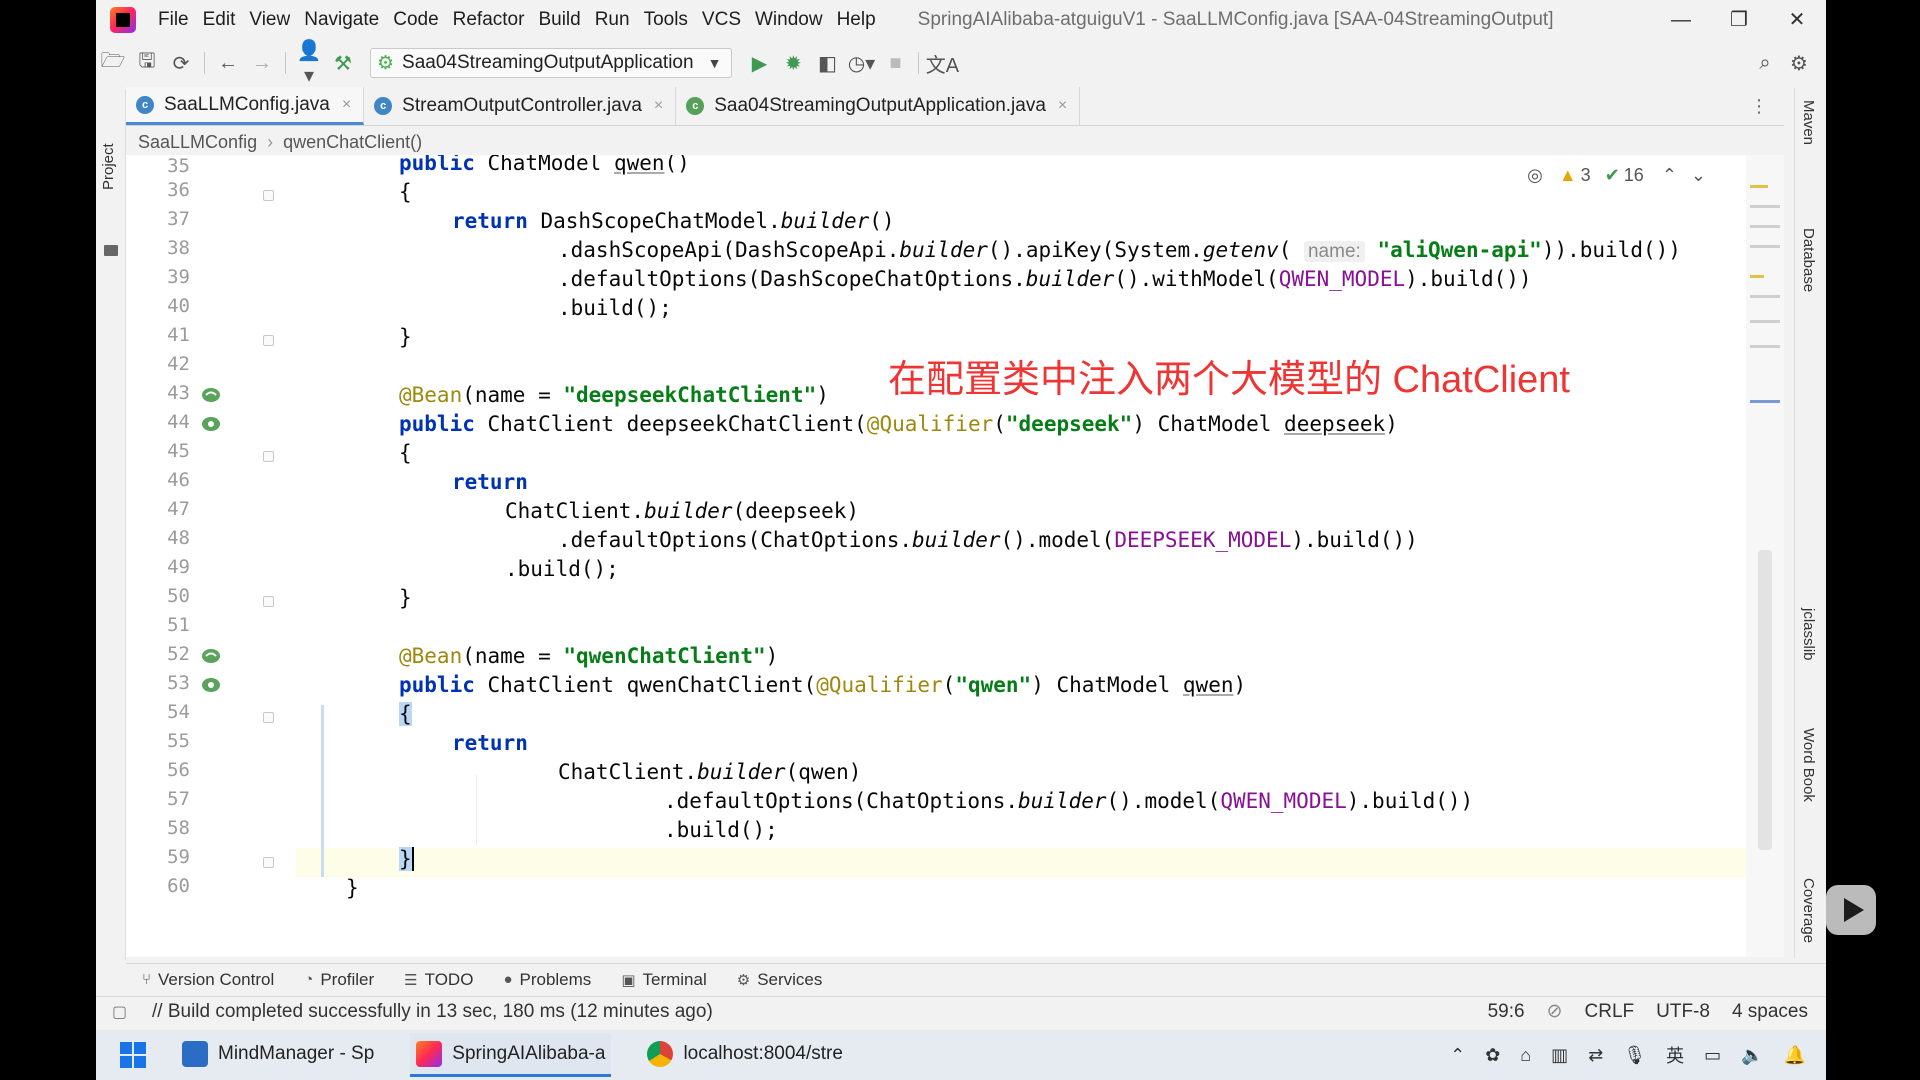 The height and width of the screenshot is (1080, 1920). What do you see at coordinates (119, 1012) in the screenshot?
I see `layout-toggle-icon: ▢` at bounding box center [119, 1012].